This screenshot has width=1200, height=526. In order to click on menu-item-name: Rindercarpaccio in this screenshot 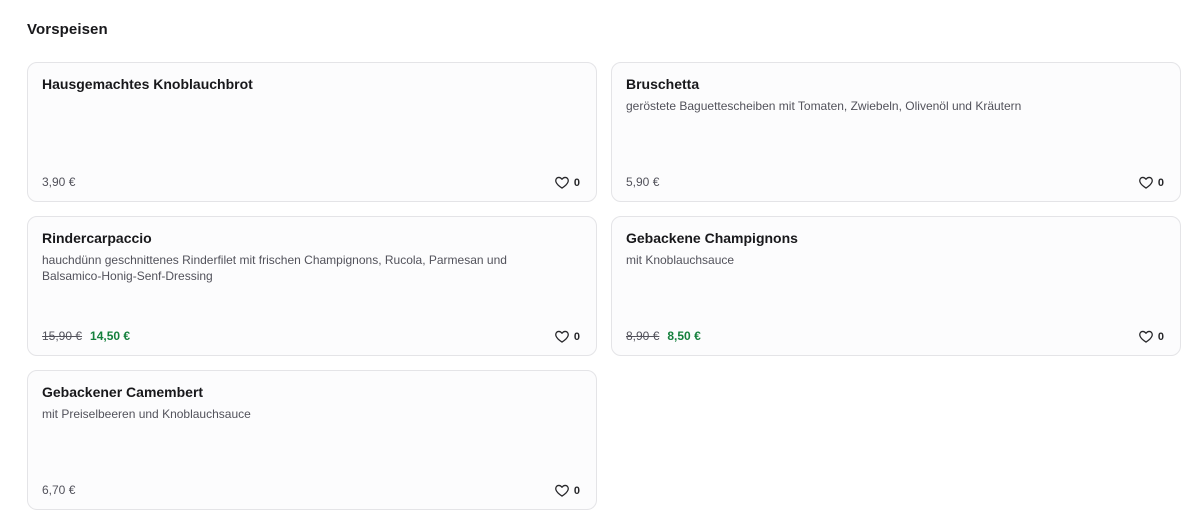, I will do `click(97, 238)`.